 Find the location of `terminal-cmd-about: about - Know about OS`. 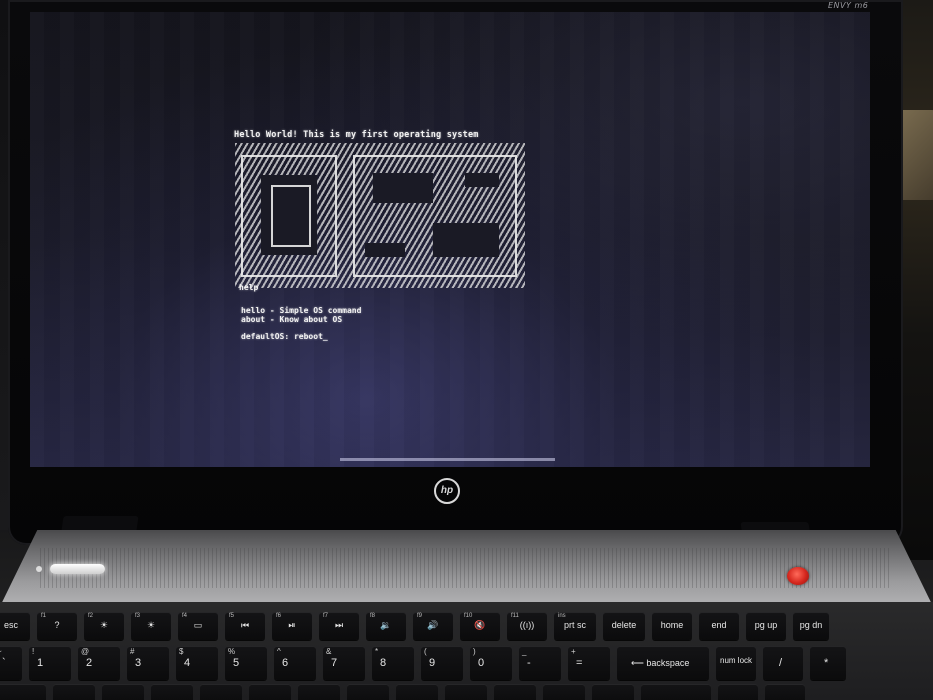

terminal-cmd-about: about - Know about OS is located at coordinates (292, 319).